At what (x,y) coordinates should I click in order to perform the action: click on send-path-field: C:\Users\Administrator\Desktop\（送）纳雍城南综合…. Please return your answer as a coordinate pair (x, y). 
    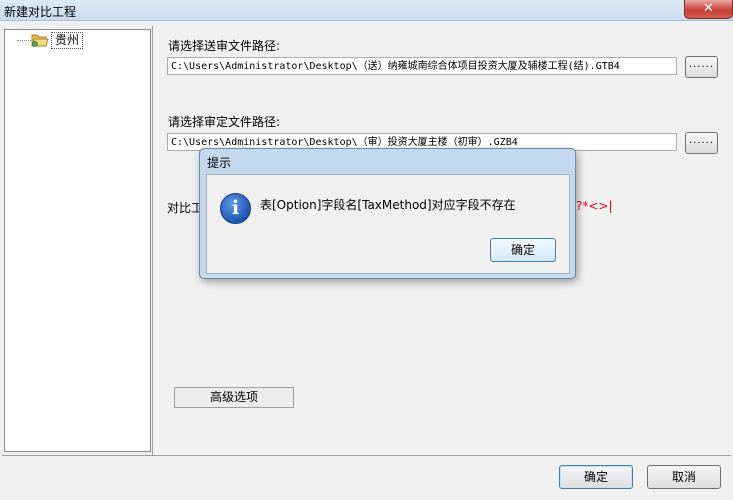
    Looking at the image, I should click on (422, 66).